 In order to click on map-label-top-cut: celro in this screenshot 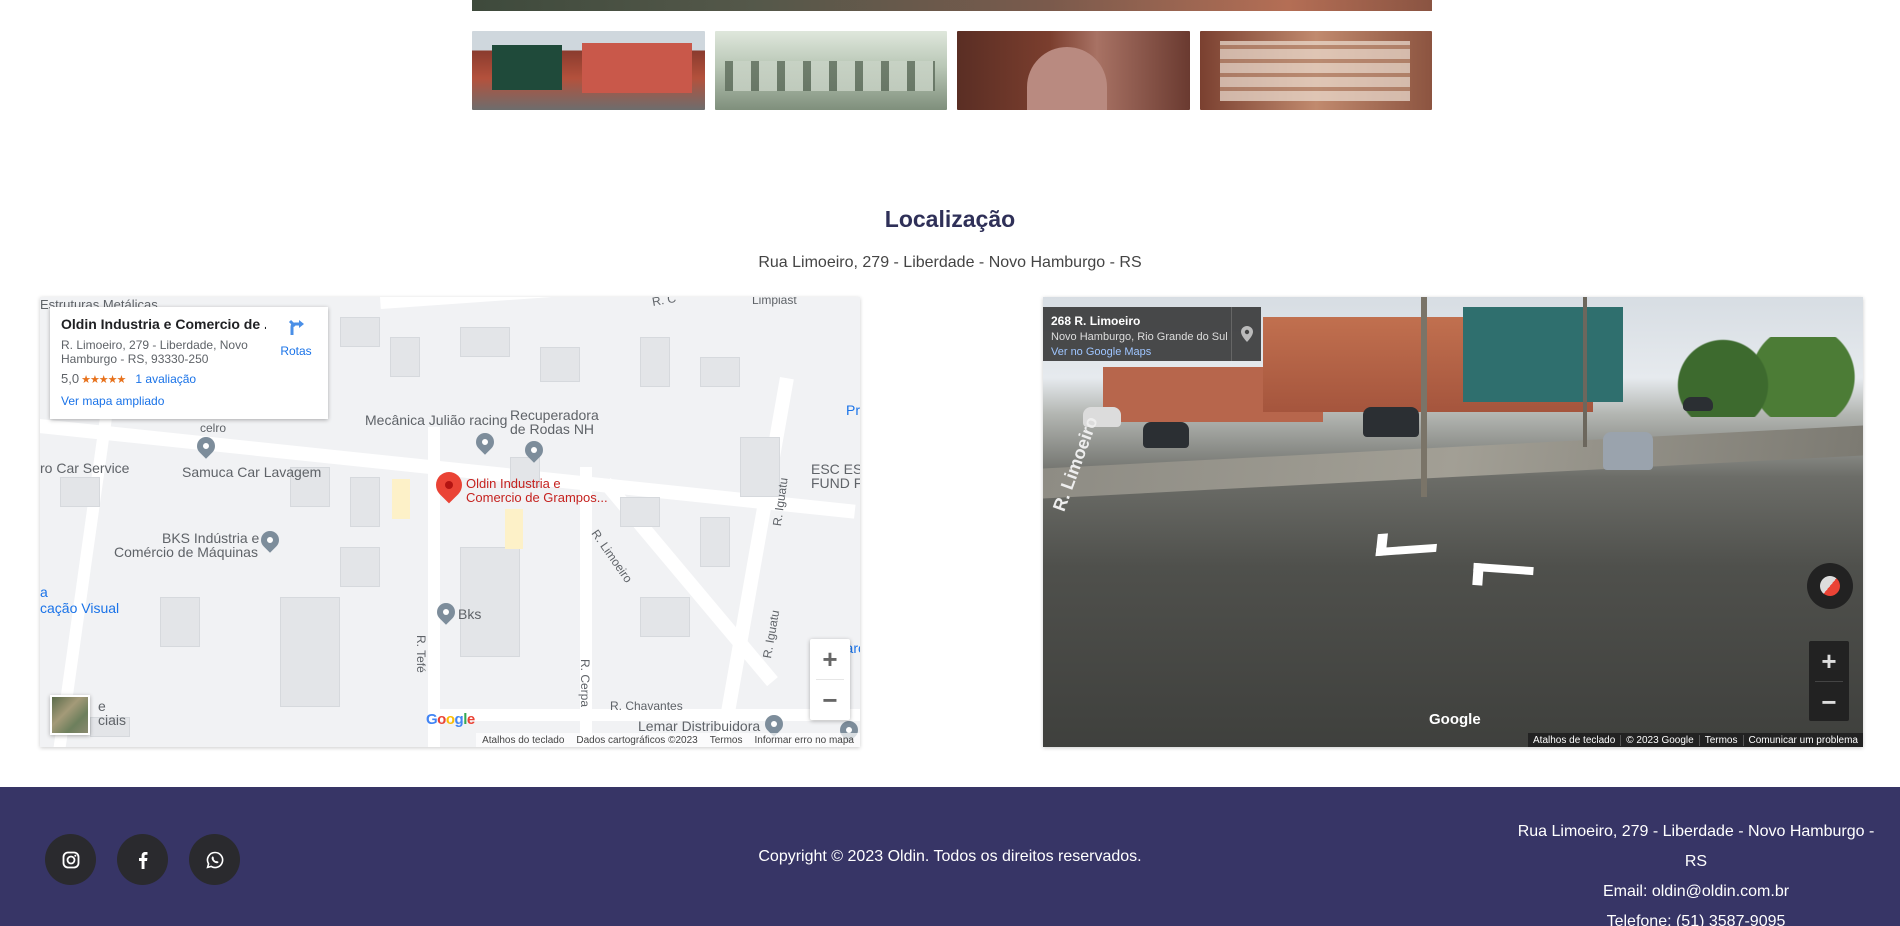, I will do `click(213, 428)`.